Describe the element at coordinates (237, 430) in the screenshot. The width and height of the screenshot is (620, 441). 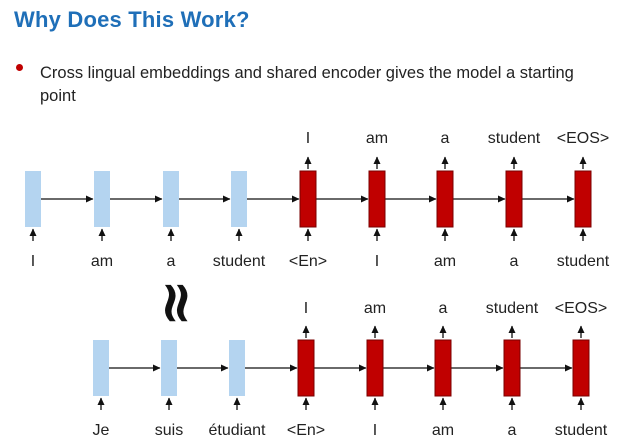
I see `encoder-input-label: étudiant` at that location.